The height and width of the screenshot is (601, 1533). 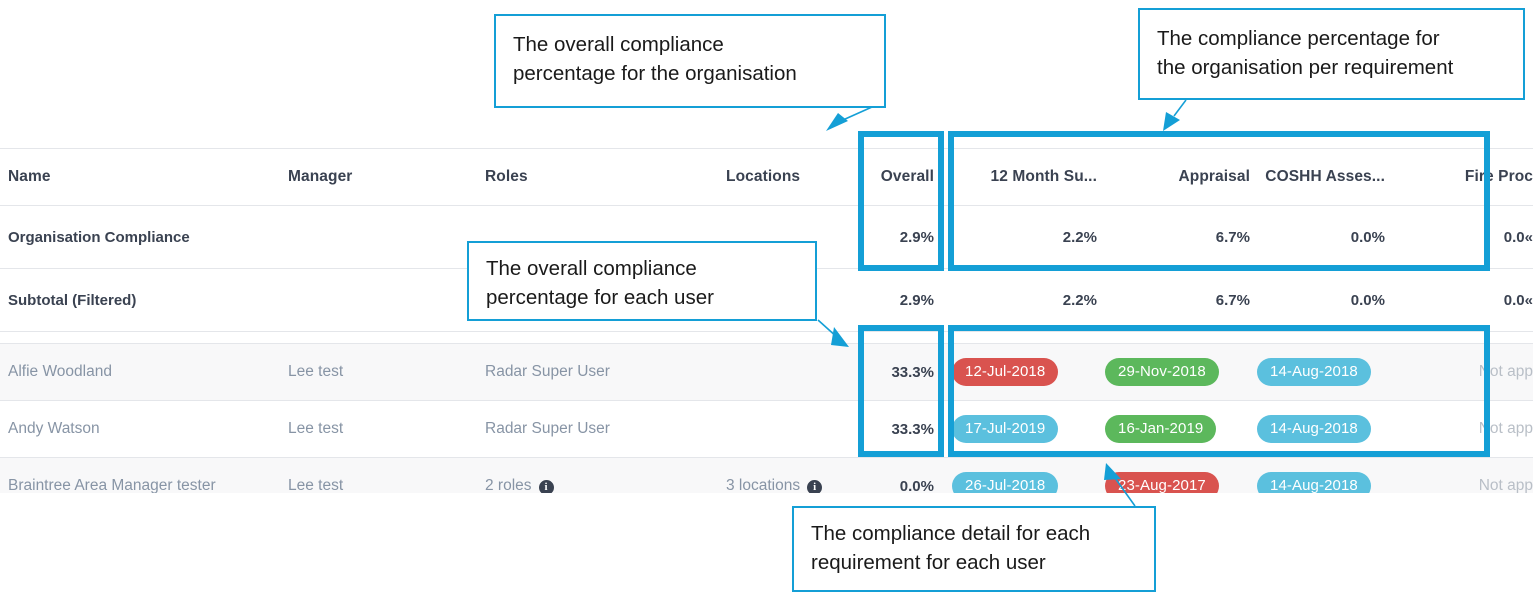 What do you see at coordinates (72, 300) in the screenshot?
I see `subtotal-label: Subtotal (Filtered)` at bounding box center [72, 300].